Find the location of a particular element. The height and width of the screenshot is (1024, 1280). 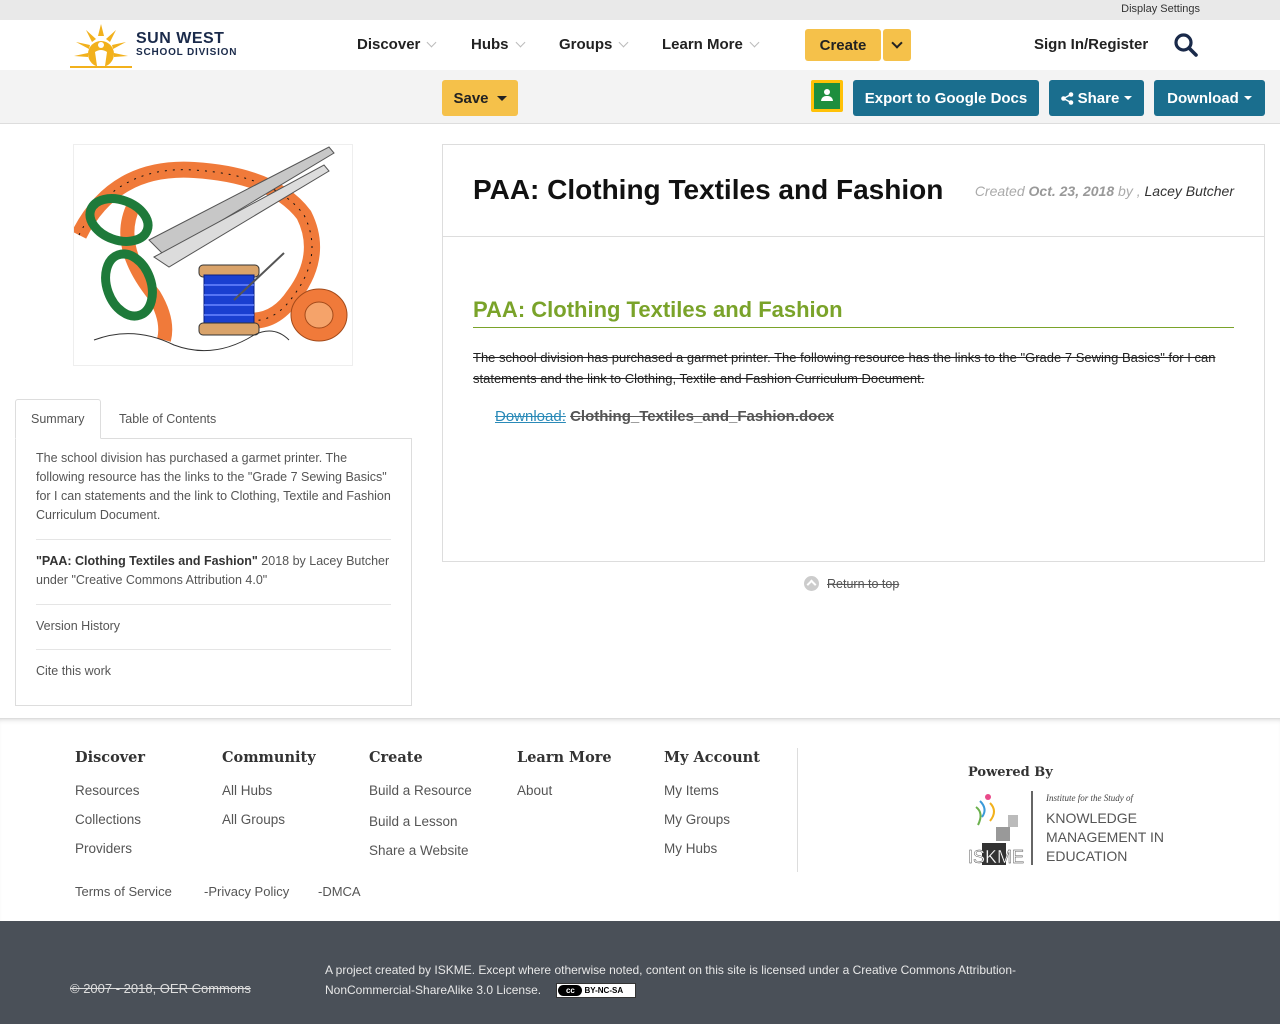

nav-groups: Groups is located at coordinates (594, 44).